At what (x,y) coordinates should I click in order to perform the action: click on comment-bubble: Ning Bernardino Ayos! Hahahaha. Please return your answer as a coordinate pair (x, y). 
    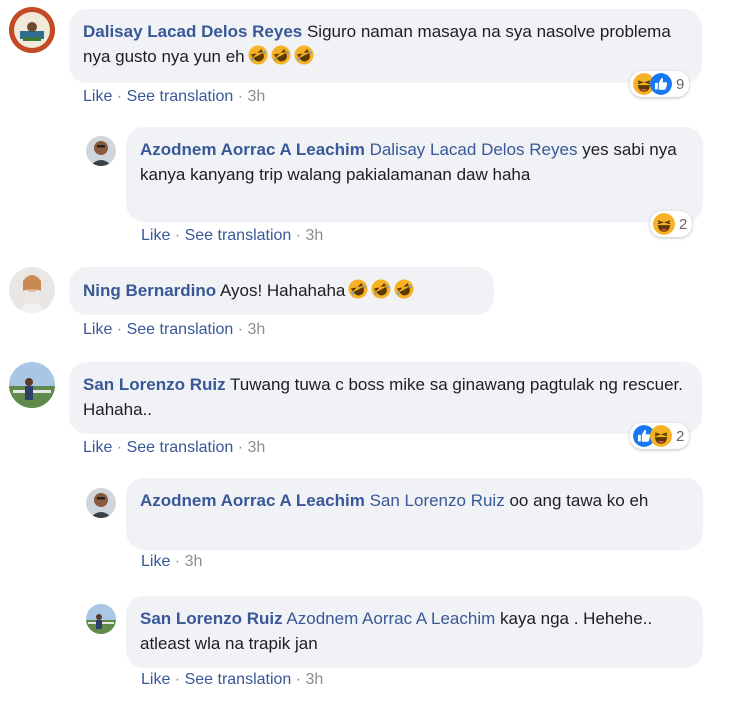
    Looking at the image, I should click on (281, 291).